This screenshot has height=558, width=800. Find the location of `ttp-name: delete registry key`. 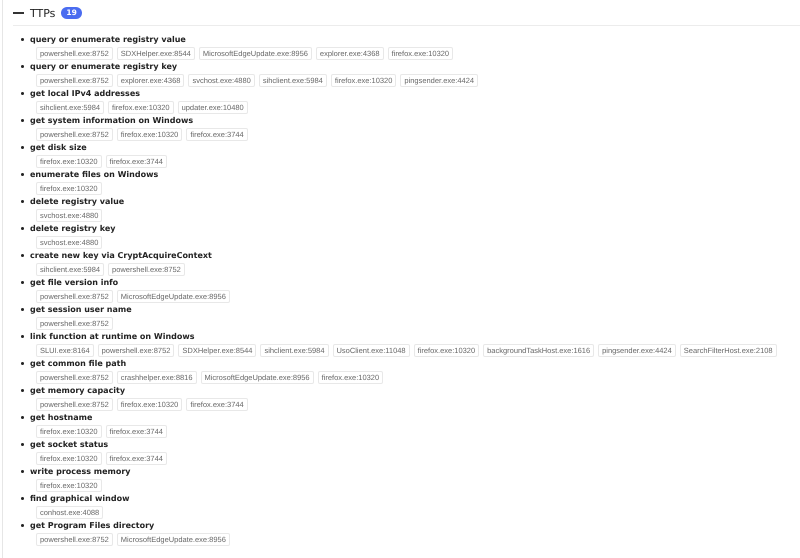

ttp-name: delete registry key is located at coordinates (73, 228).